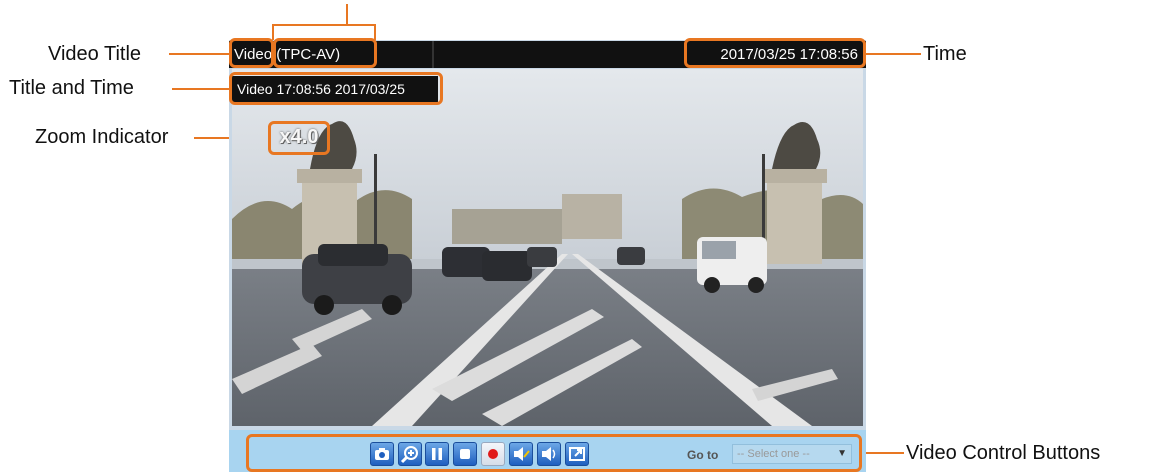 This screenshot has width=1163, height=472. Describe the element at coordinates (883, 453) in the screenshot. I see `leader-video-control-buttons` at that location.